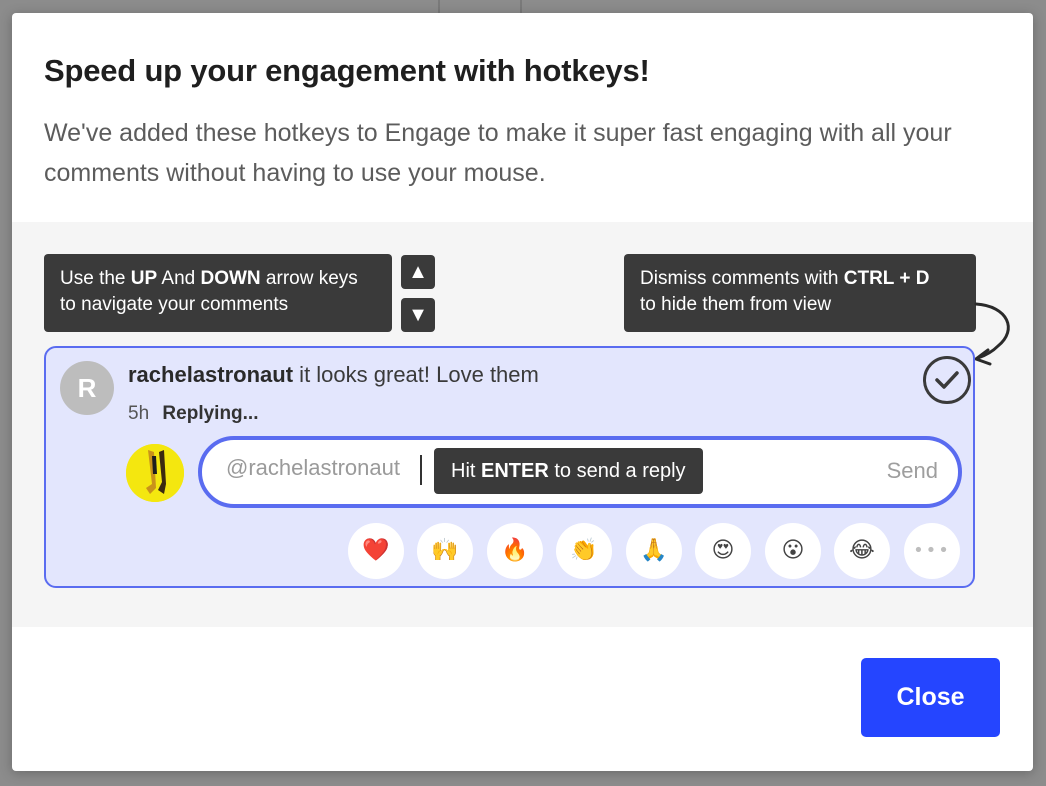  What do you see at coordinates (87, 388) in the screenshot?
I see `commenter-avatar: R` at bounding box center [87, 388].